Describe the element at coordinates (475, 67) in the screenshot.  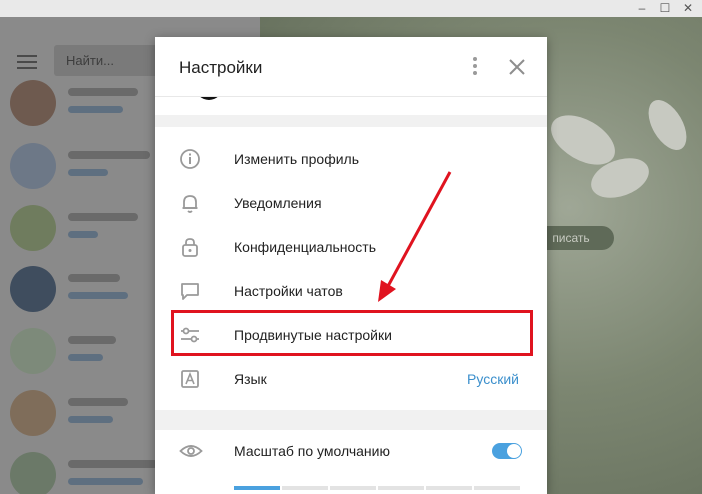
I see `more-options-icon` at that location.